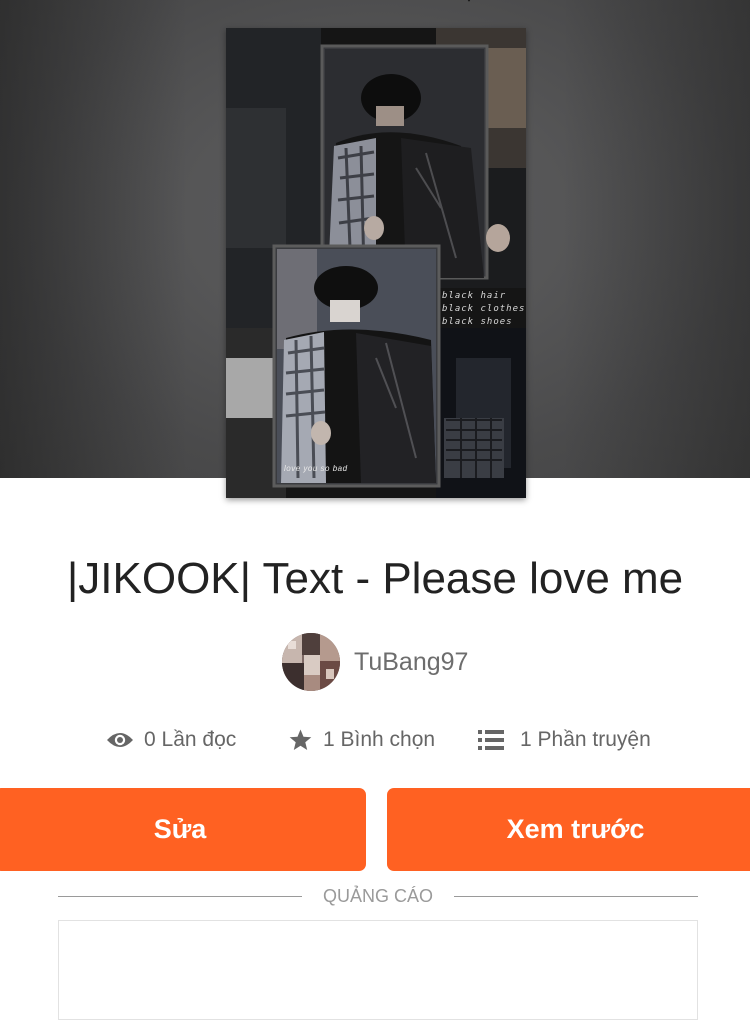 This screenshot has height=1030, width=750. What do you see at coordinates (575, 829) in the screenshot?
I see `preview-button-label: Xem trước` at bounding box center [575, 829].